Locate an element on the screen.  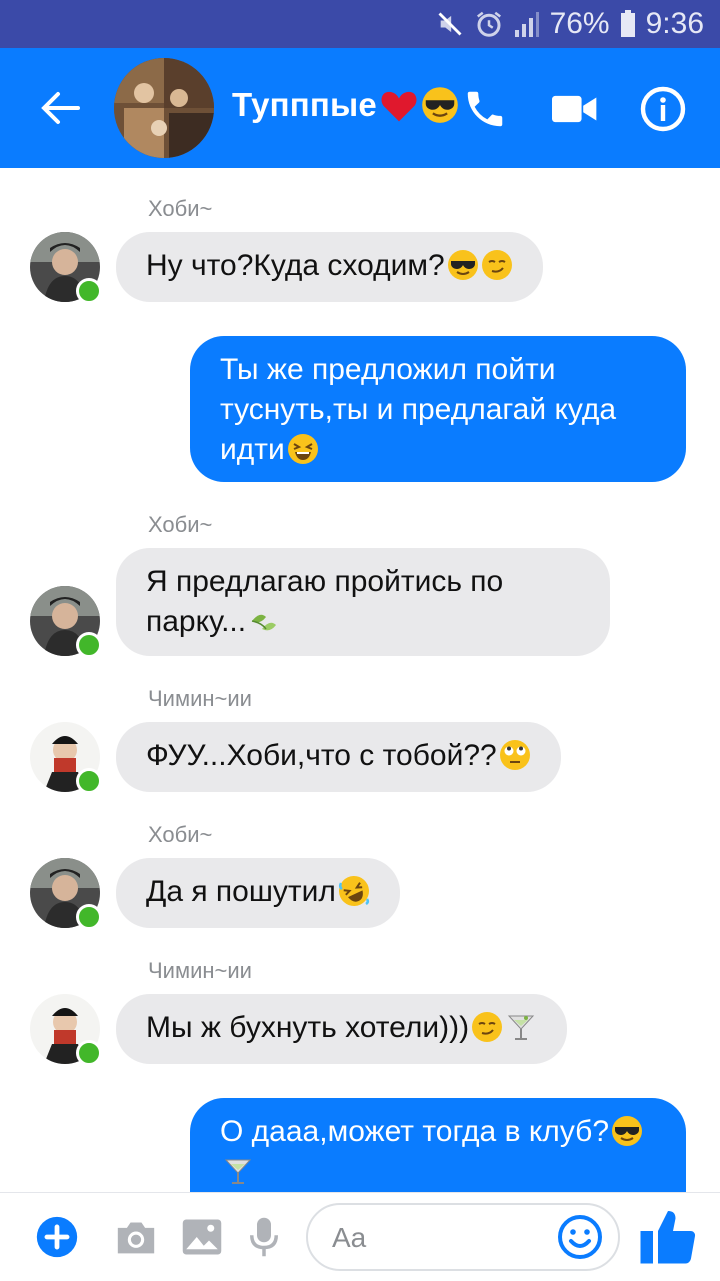
chat-header: Тупппые is located at coordinates (360, 108).